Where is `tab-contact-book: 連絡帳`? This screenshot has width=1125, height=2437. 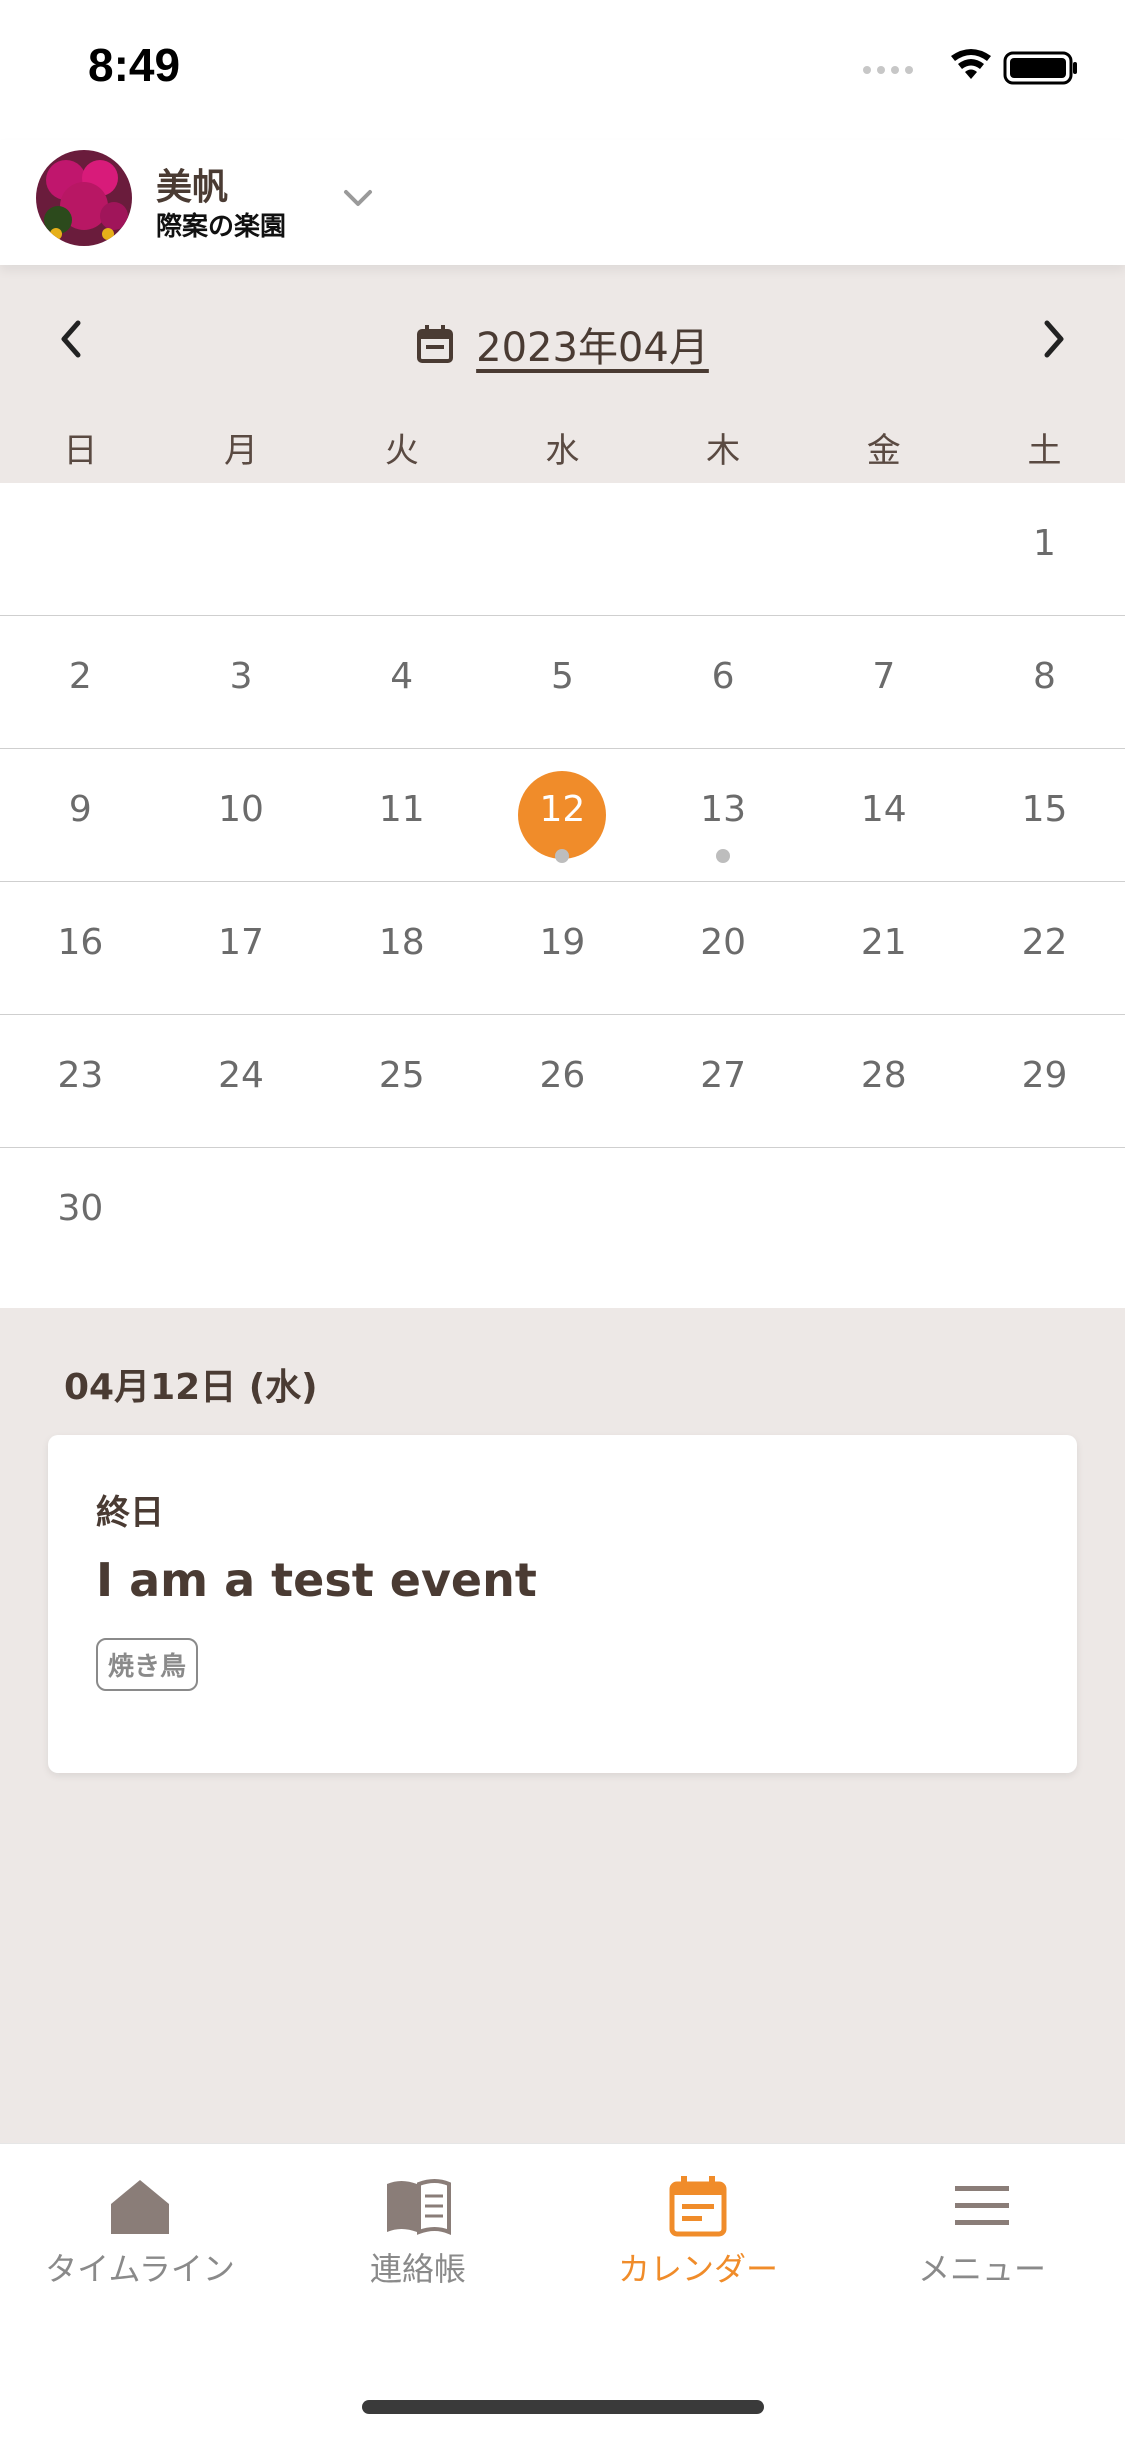
tab-contact-book: 連絡帳 is located at coordinates (418, 2232).